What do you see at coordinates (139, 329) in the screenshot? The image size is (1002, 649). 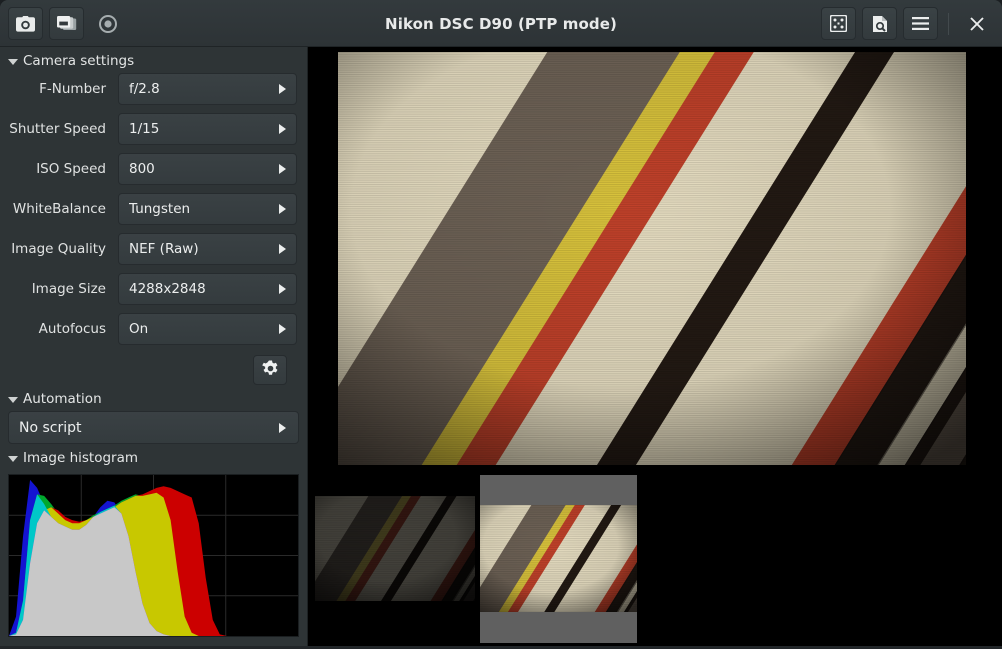 I see `value-autofocus: On` at bounding box center [139, 329].